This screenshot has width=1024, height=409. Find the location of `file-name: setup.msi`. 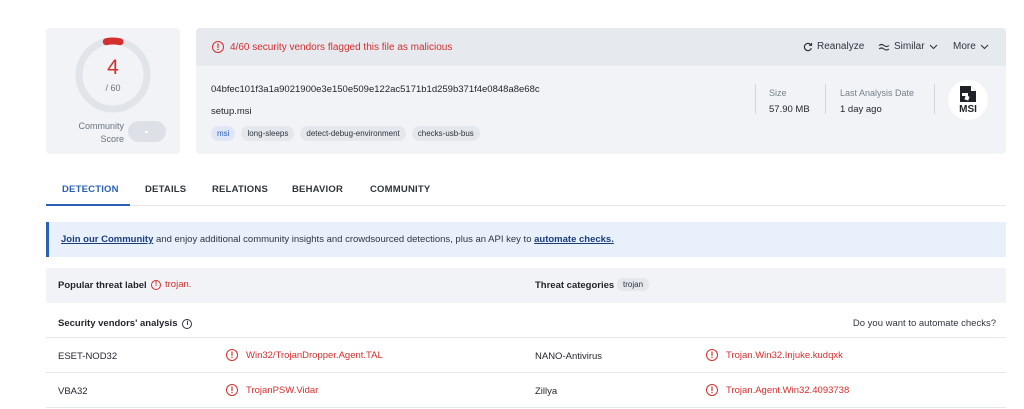

file-name: setup.msi is located at coordinates (231, 111).